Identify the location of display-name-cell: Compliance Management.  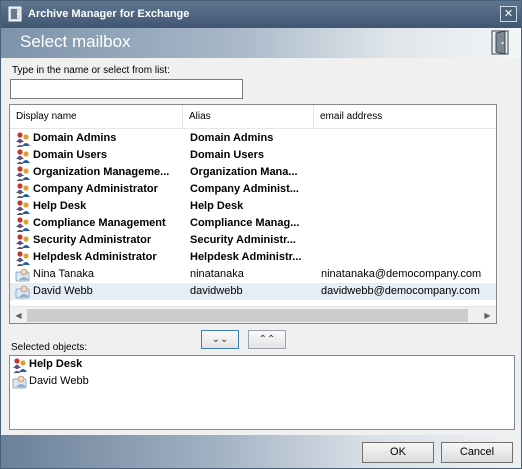
(99, 223).